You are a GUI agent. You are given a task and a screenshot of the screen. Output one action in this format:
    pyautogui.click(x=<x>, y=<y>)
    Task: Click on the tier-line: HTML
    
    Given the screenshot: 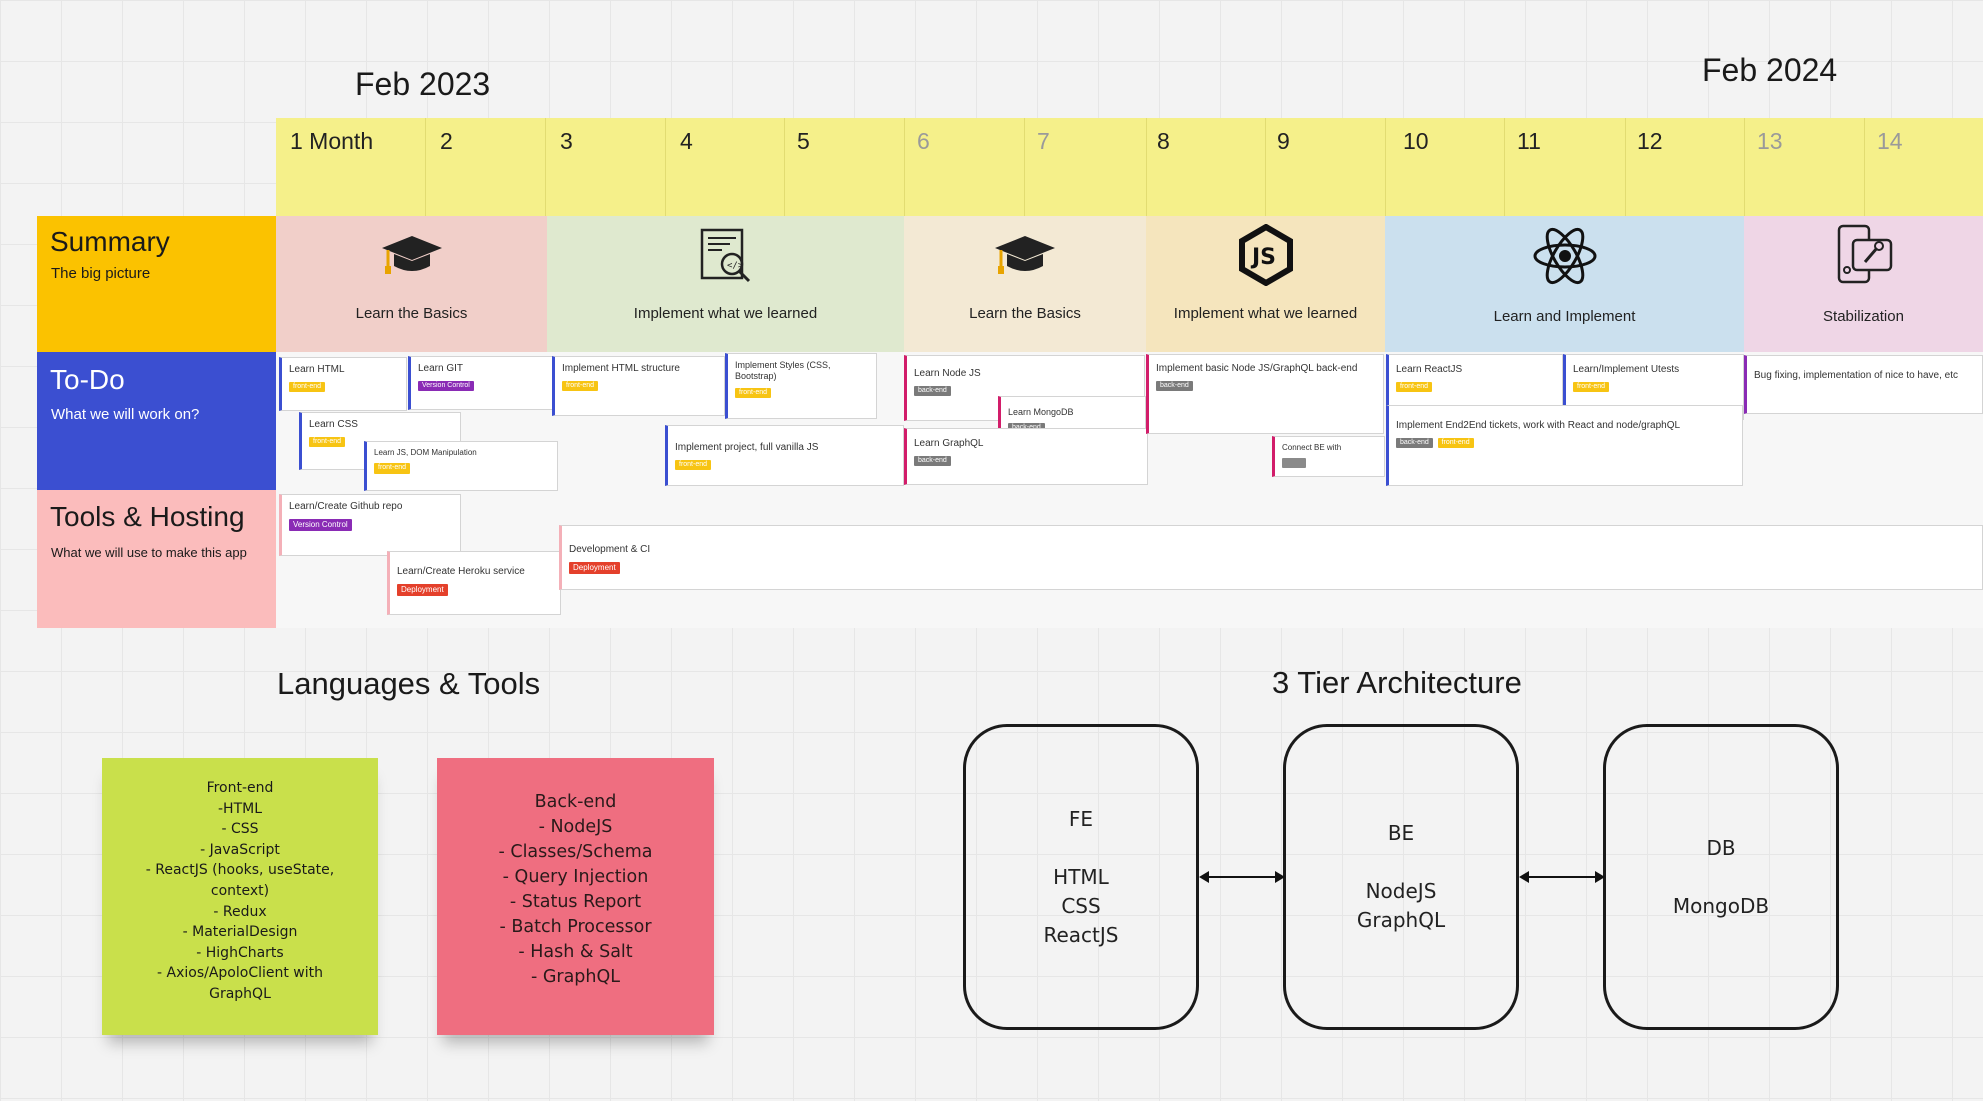 What is the action you would take?
    pyautogui.click(x=1081, y=877)
    